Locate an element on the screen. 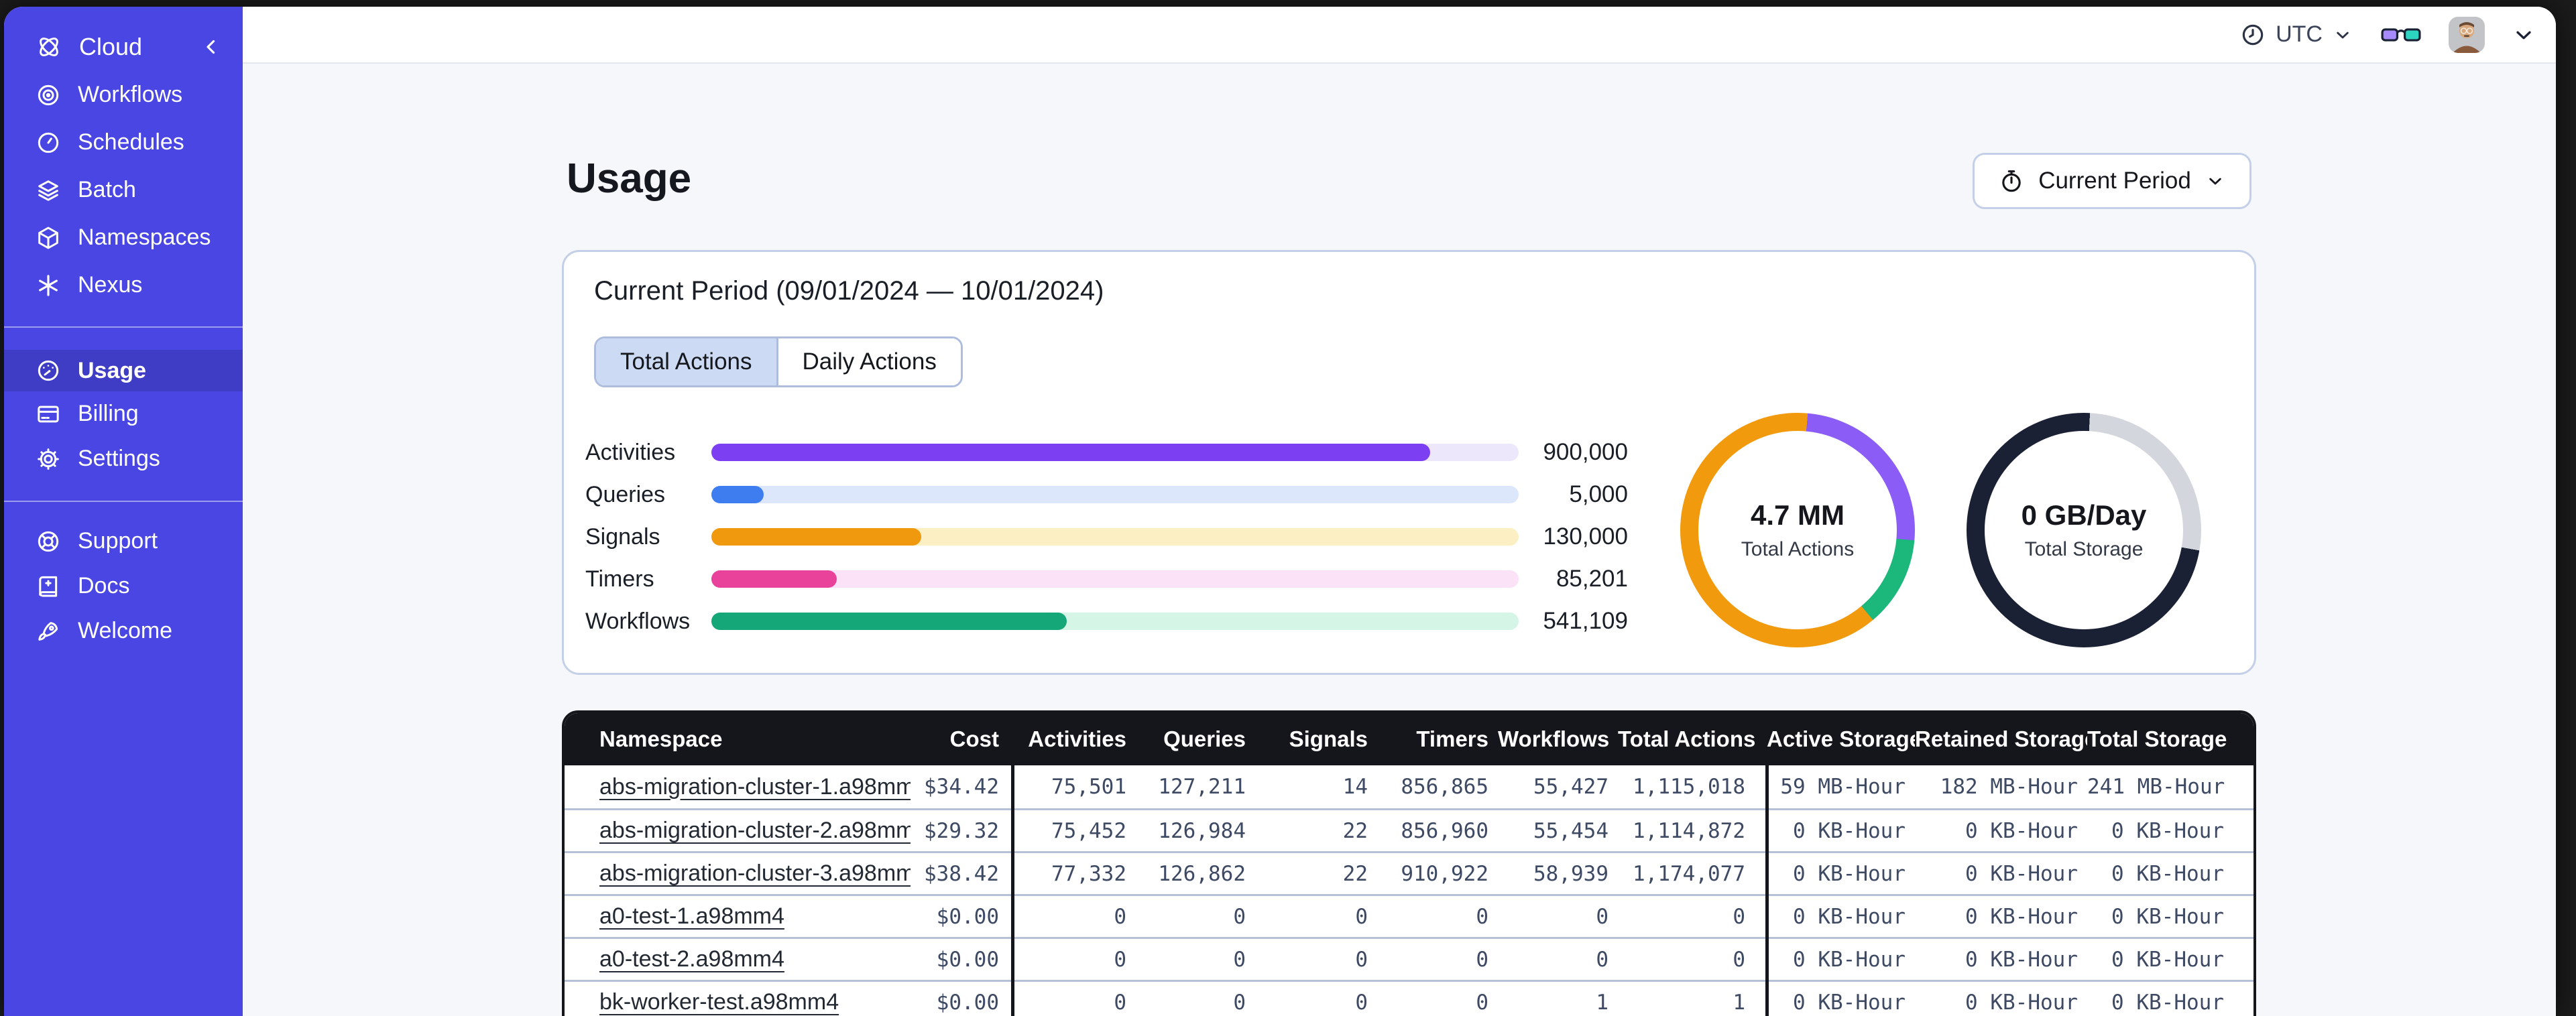  timers-cell: 0 is located at coordinates (1482, 959).